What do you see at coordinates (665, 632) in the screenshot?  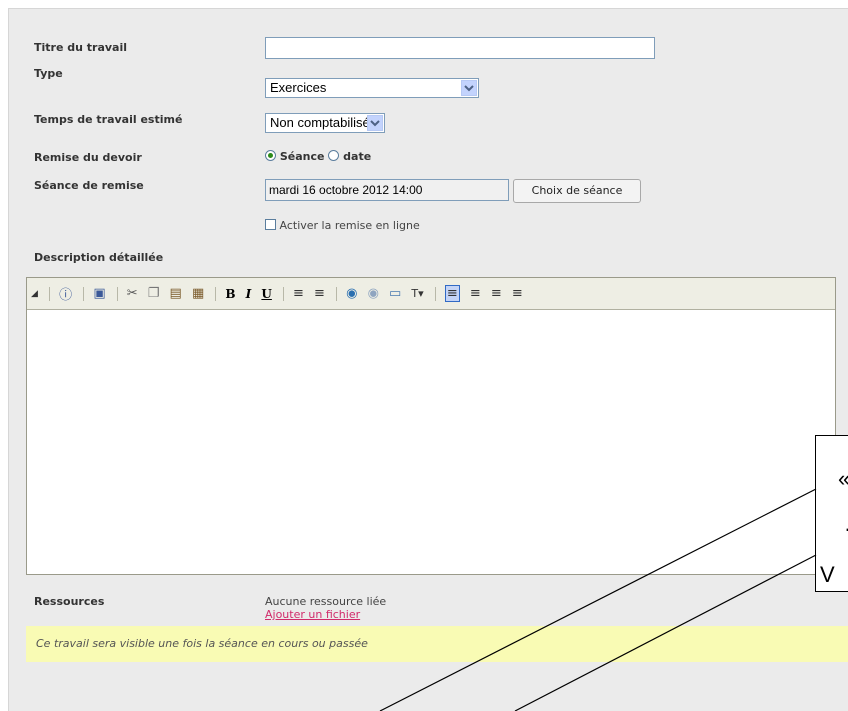 I see `pointer-line` at bounding box center [665, 632].